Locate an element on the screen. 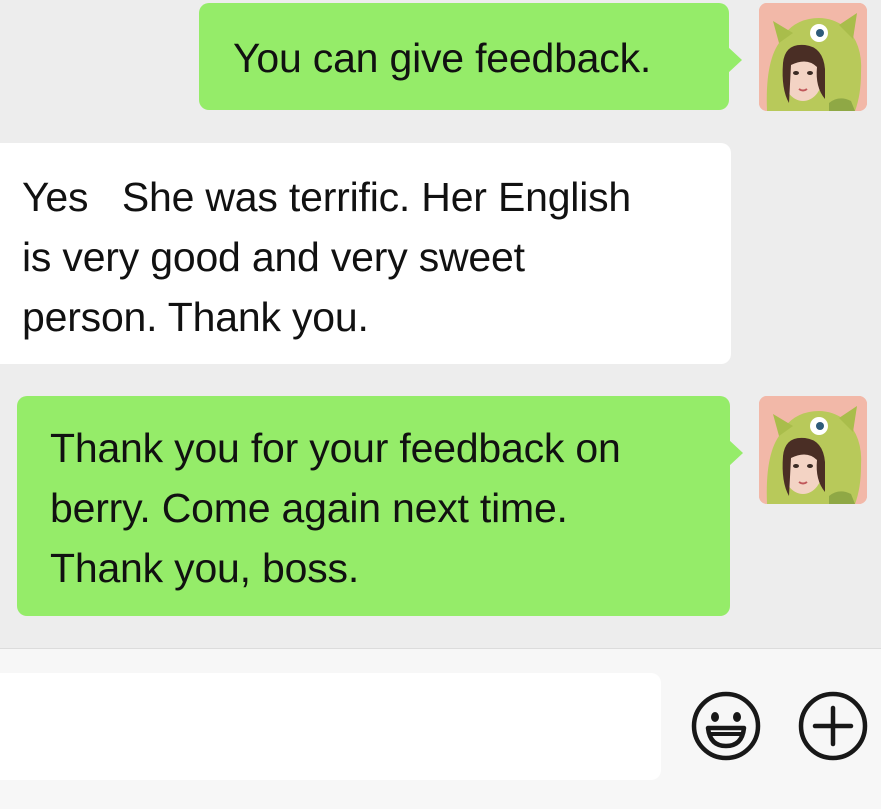 The image size is (881, 809). plus-circle-icon is located at coordinates (833, 726).